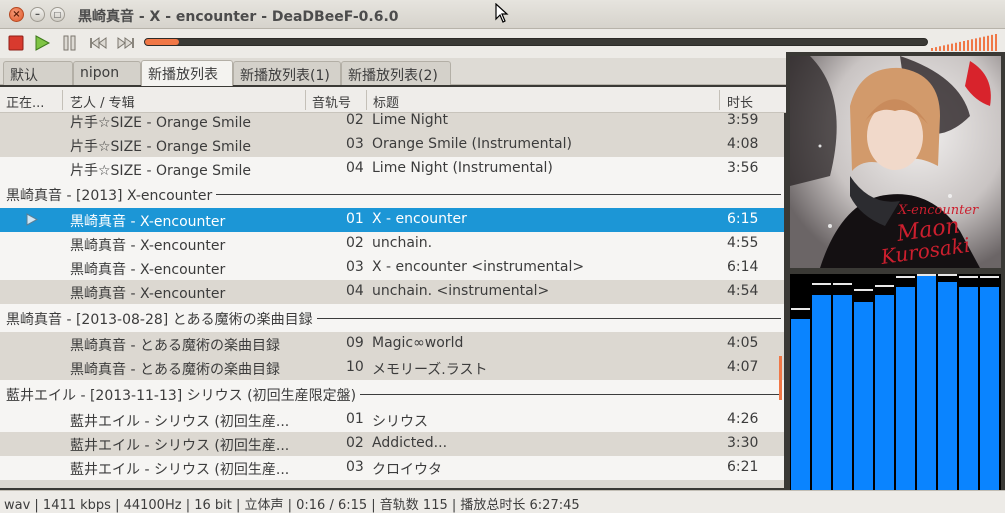 The image size is (1005, 513). I want to click on spectrum-visualizer, so click(895, 382).